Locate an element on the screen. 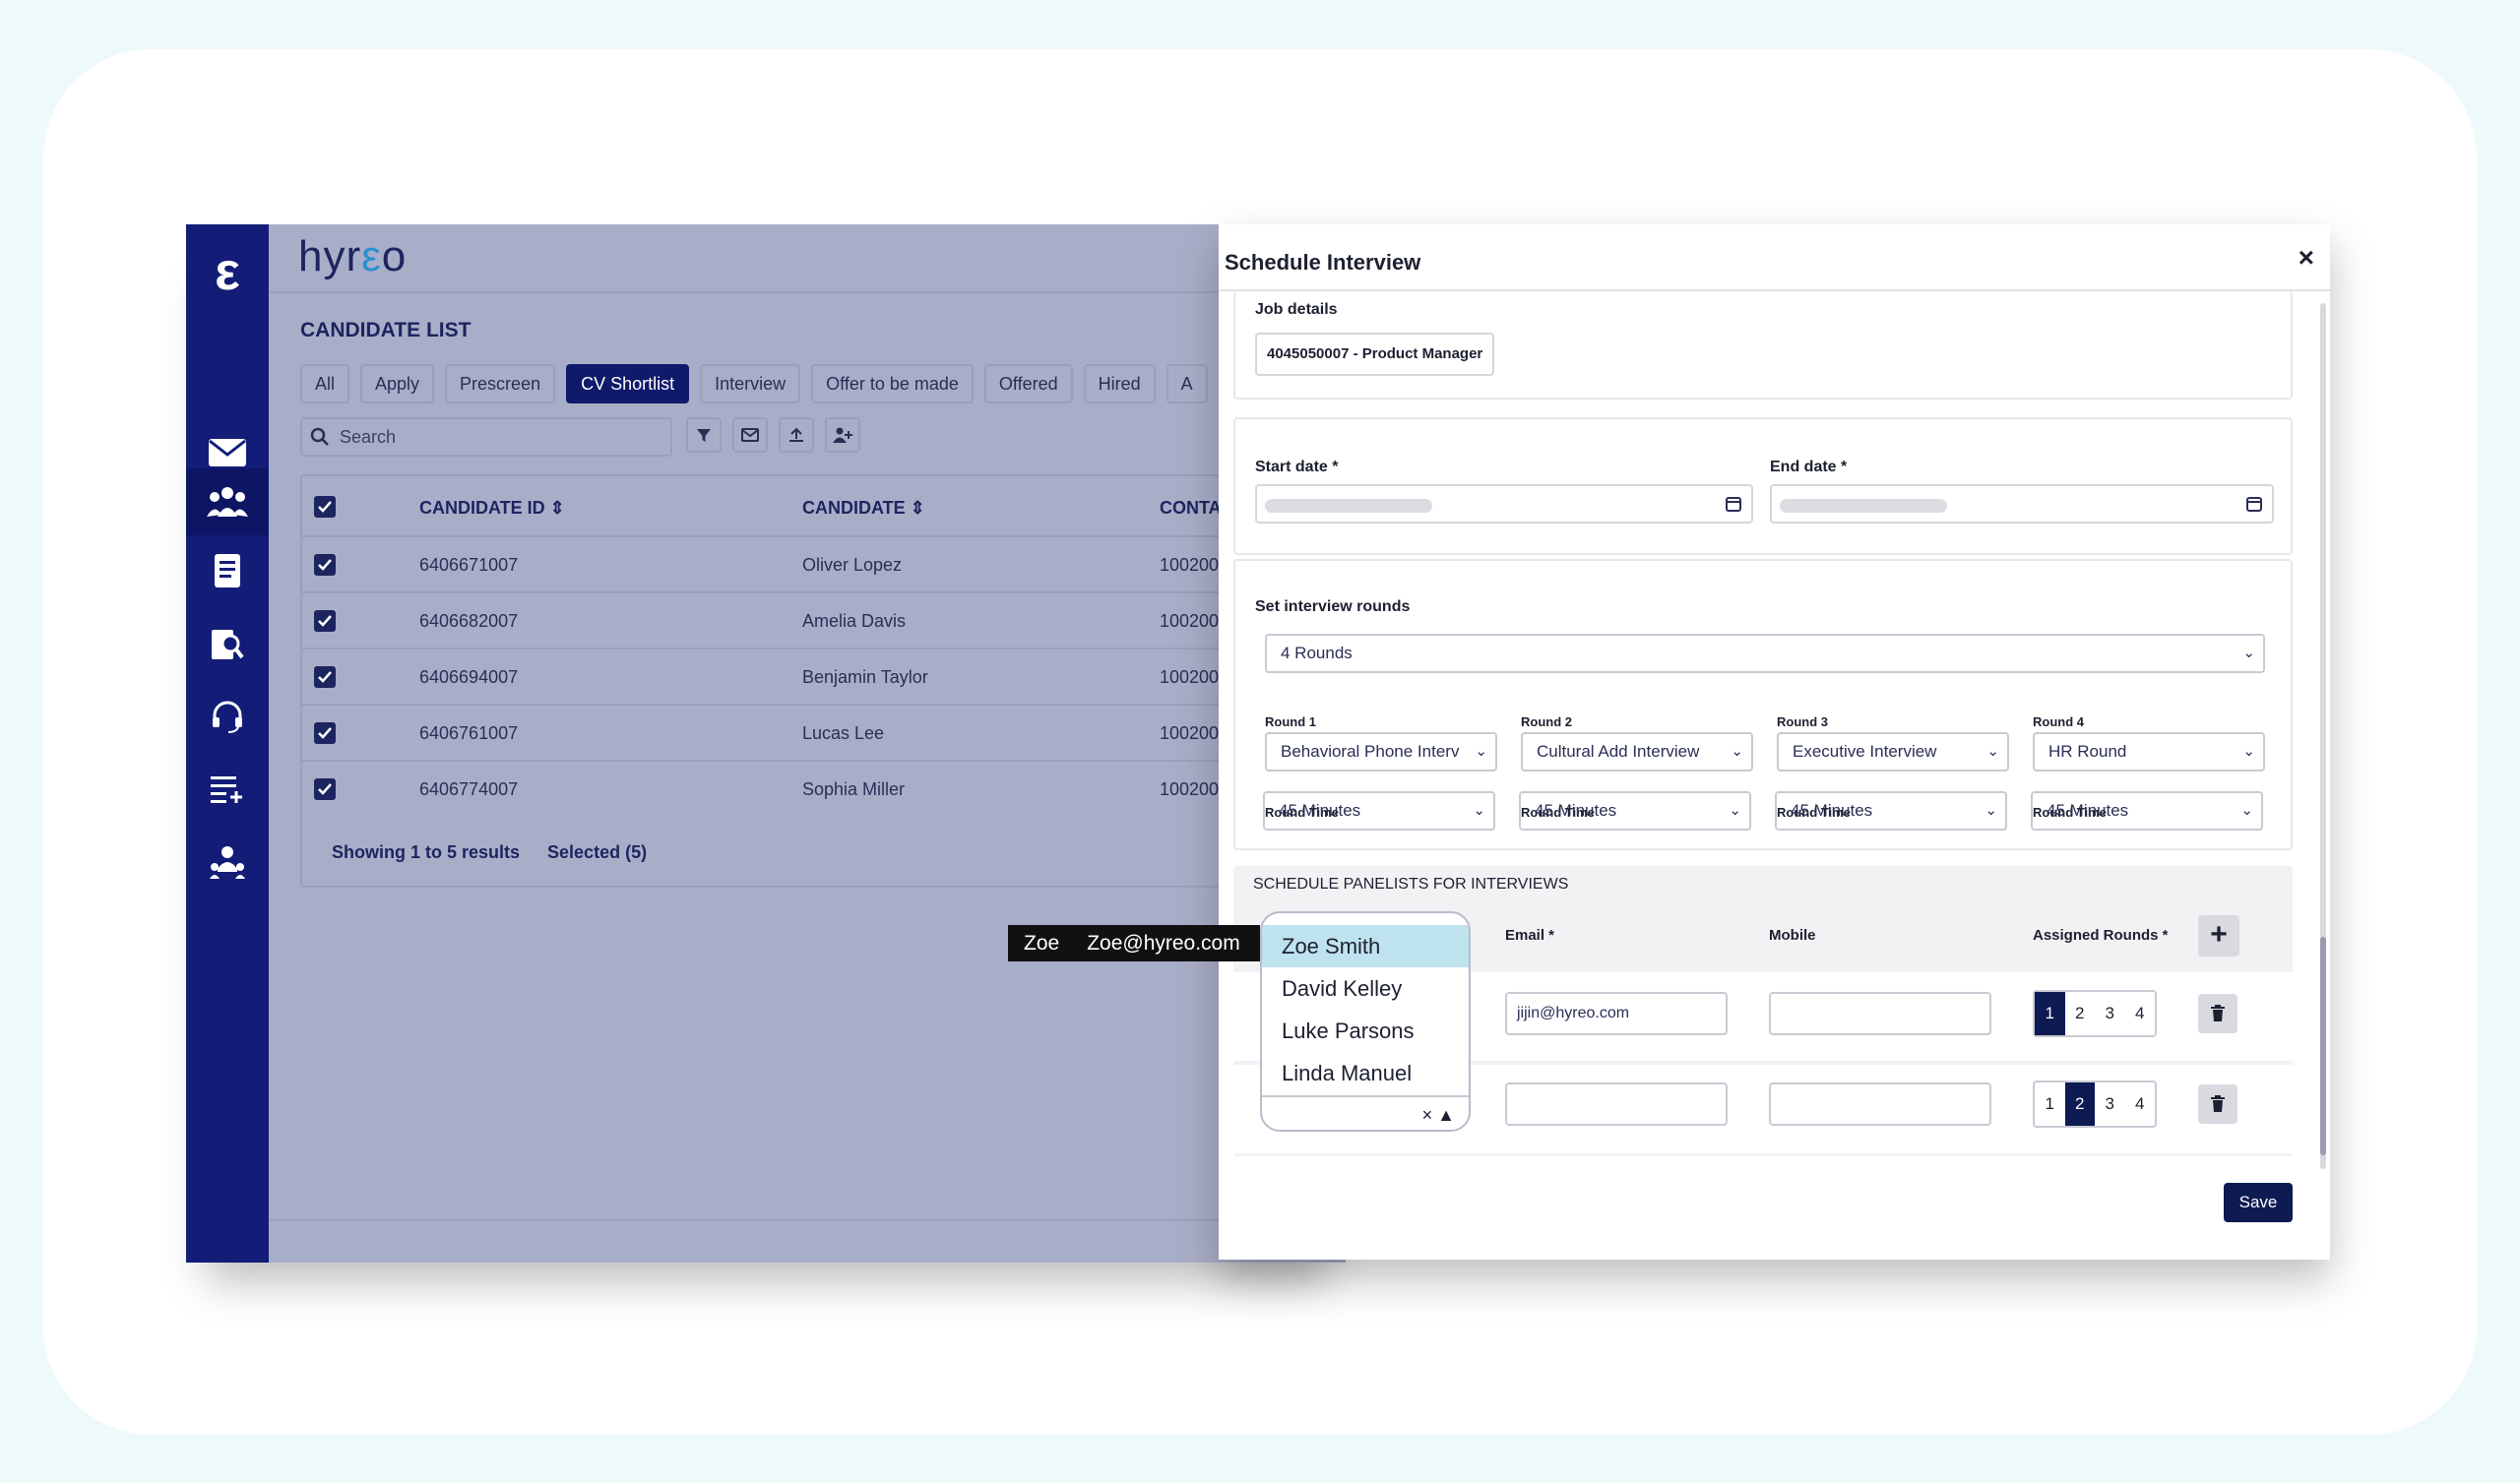 This screenshot has width=2520, height=1483. select-all-checkbox is located at coordinates (325, 507).